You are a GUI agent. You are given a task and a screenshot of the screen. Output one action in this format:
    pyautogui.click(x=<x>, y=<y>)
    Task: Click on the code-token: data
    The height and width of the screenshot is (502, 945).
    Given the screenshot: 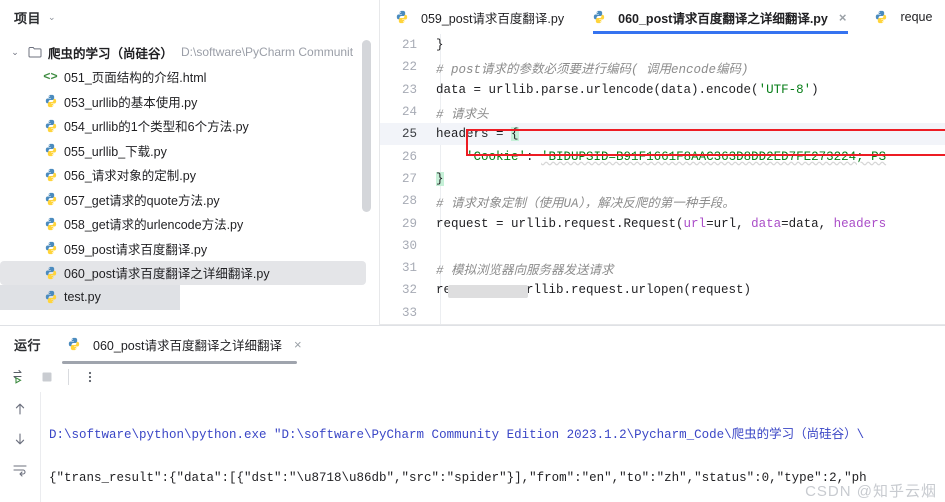 What is the action you would take?
    pyautogui.click(x=766, y=223)
    